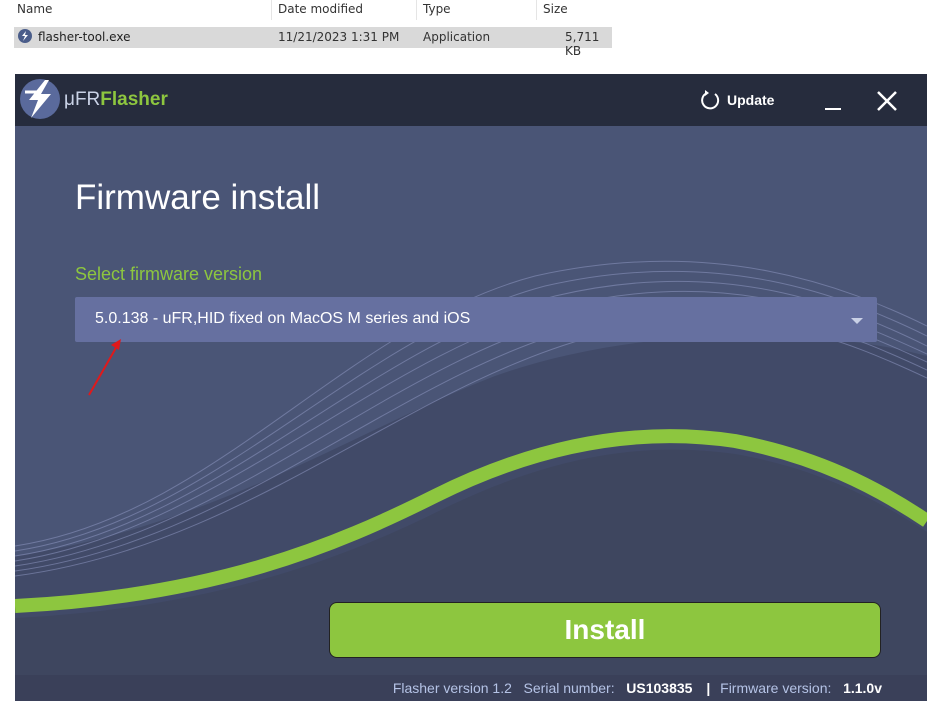 The height and width of the screenshot is (716, 944). Describe the element at coordinates (198, 197) in the screenshot. I see `page-title: Firmware install` at that location.